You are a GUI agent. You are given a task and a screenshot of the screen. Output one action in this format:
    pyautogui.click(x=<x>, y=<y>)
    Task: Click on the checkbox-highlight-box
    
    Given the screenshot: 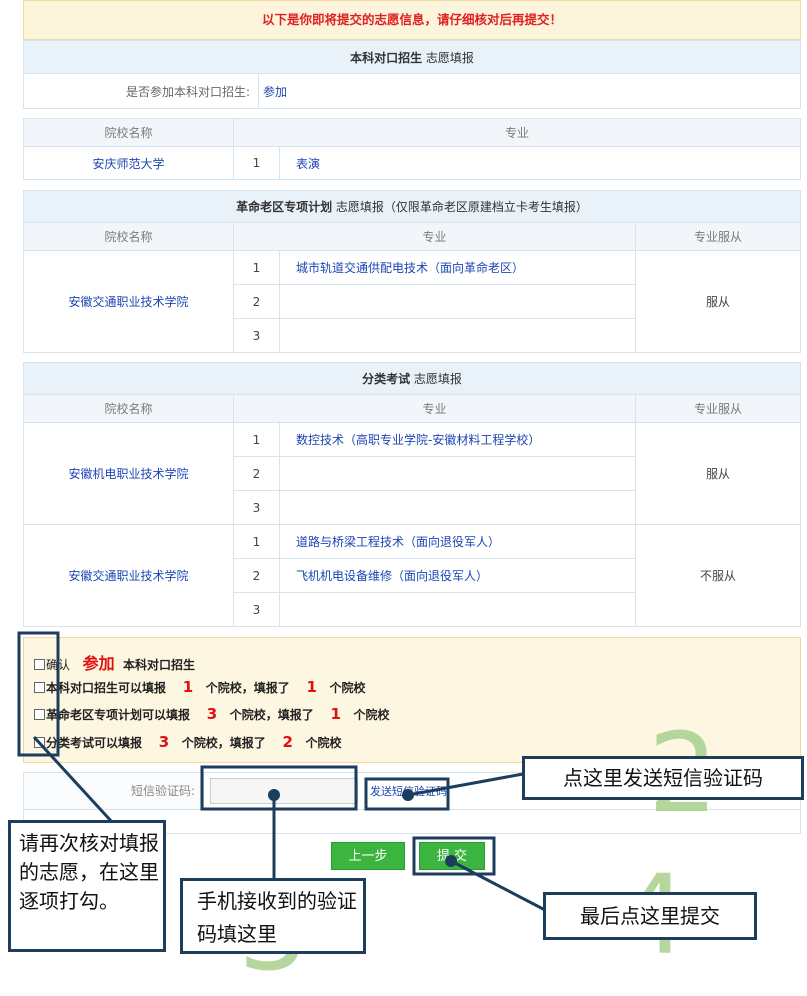 What is the action you would take?
    pyautogui.click(x=38, y=694)
    